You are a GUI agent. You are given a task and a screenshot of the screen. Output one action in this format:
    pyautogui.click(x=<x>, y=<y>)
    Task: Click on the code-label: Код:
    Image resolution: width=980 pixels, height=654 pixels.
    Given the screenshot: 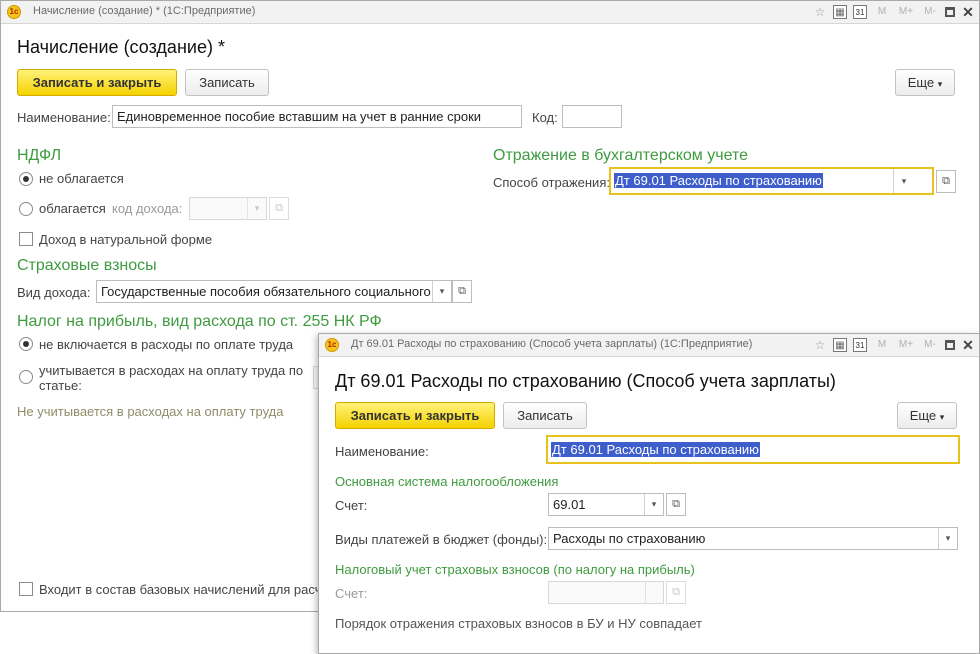 What is the action you would take?
    pyautogui.click(x=545, y=117)
    